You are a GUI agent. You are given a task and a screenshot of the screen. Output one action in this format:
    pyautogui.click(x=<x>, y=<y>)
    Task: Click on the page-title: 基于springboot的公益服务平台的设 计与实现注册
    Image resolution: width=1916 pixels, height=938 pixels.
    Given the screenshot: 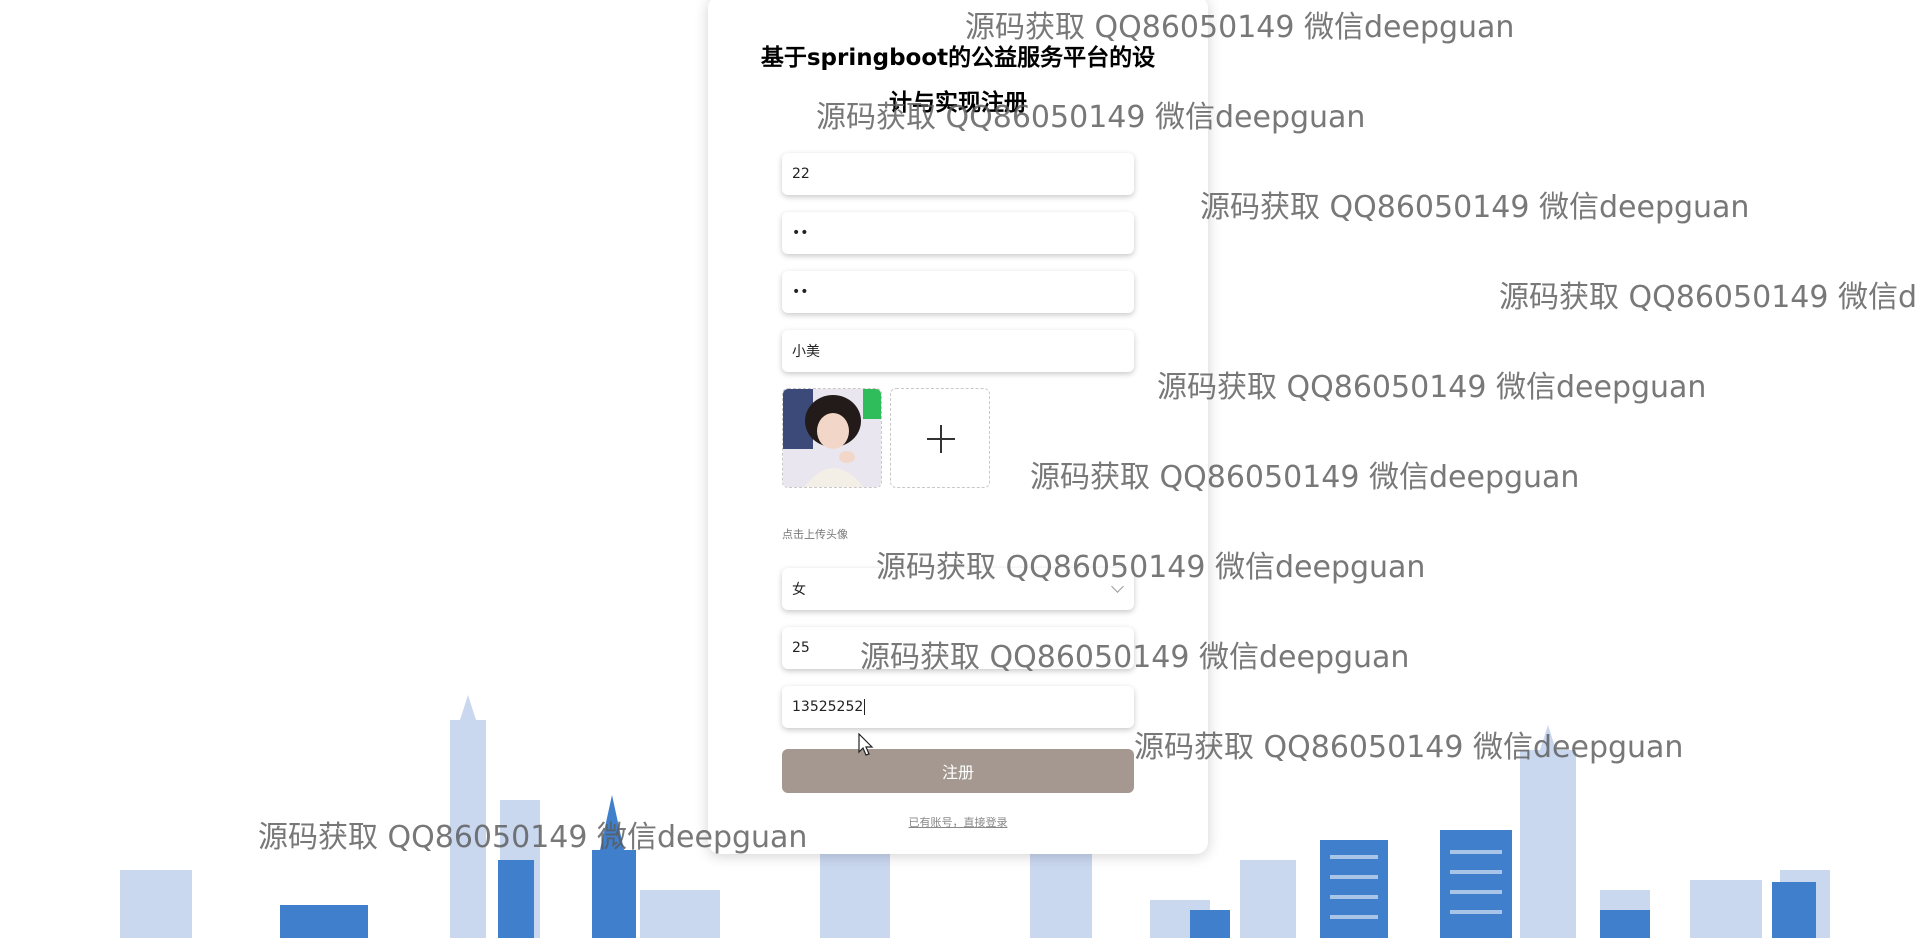 What is the action you would take?
    pyautogui.click(x=958, y=81)
    